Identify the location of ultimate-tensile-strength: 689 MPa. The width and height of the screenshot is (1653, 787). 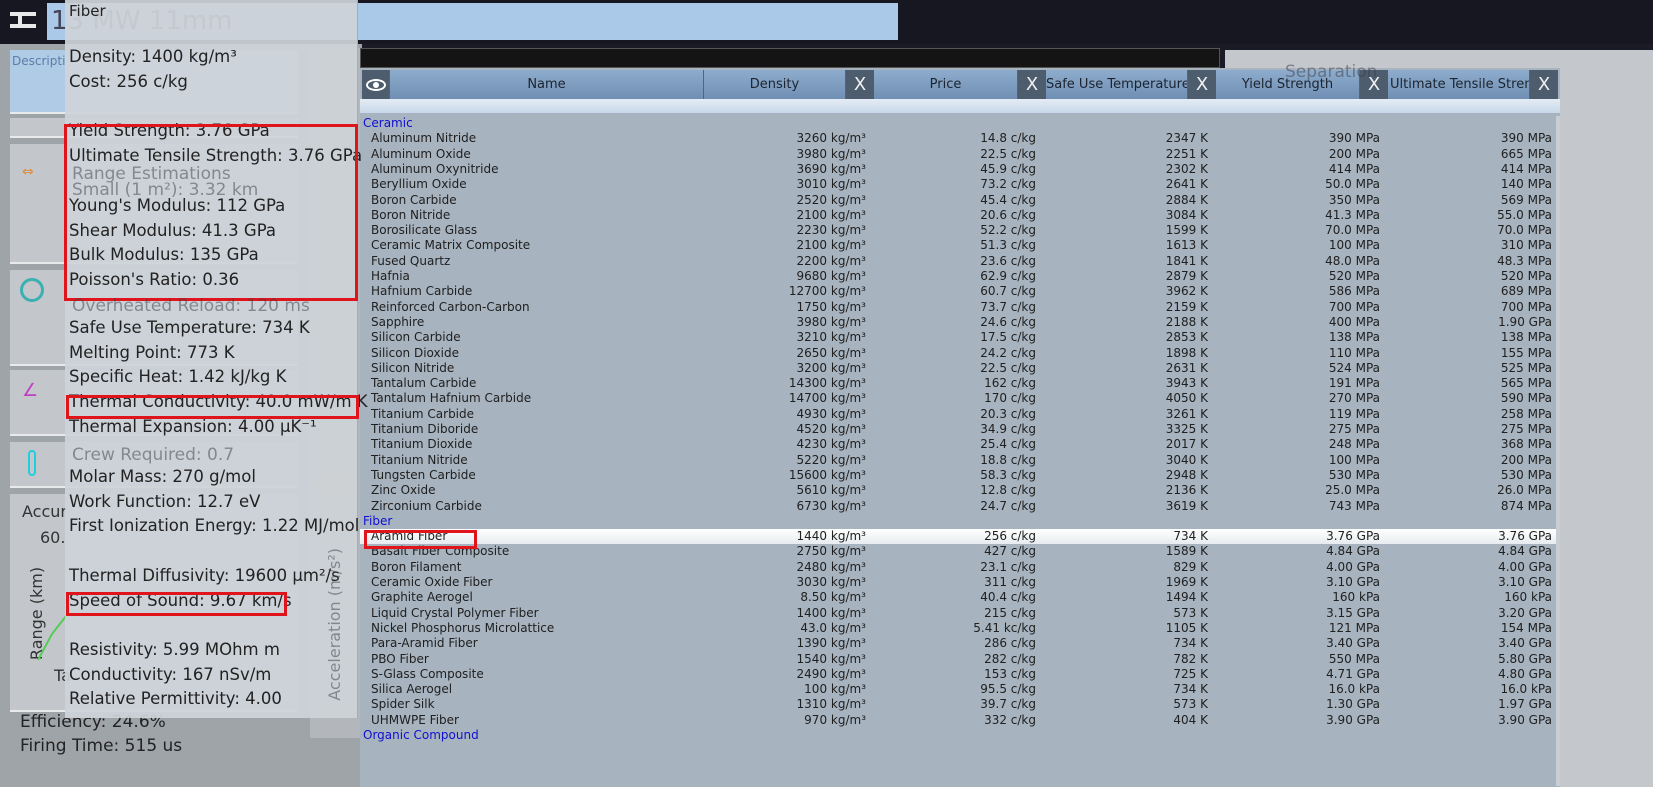
(1526, 291).